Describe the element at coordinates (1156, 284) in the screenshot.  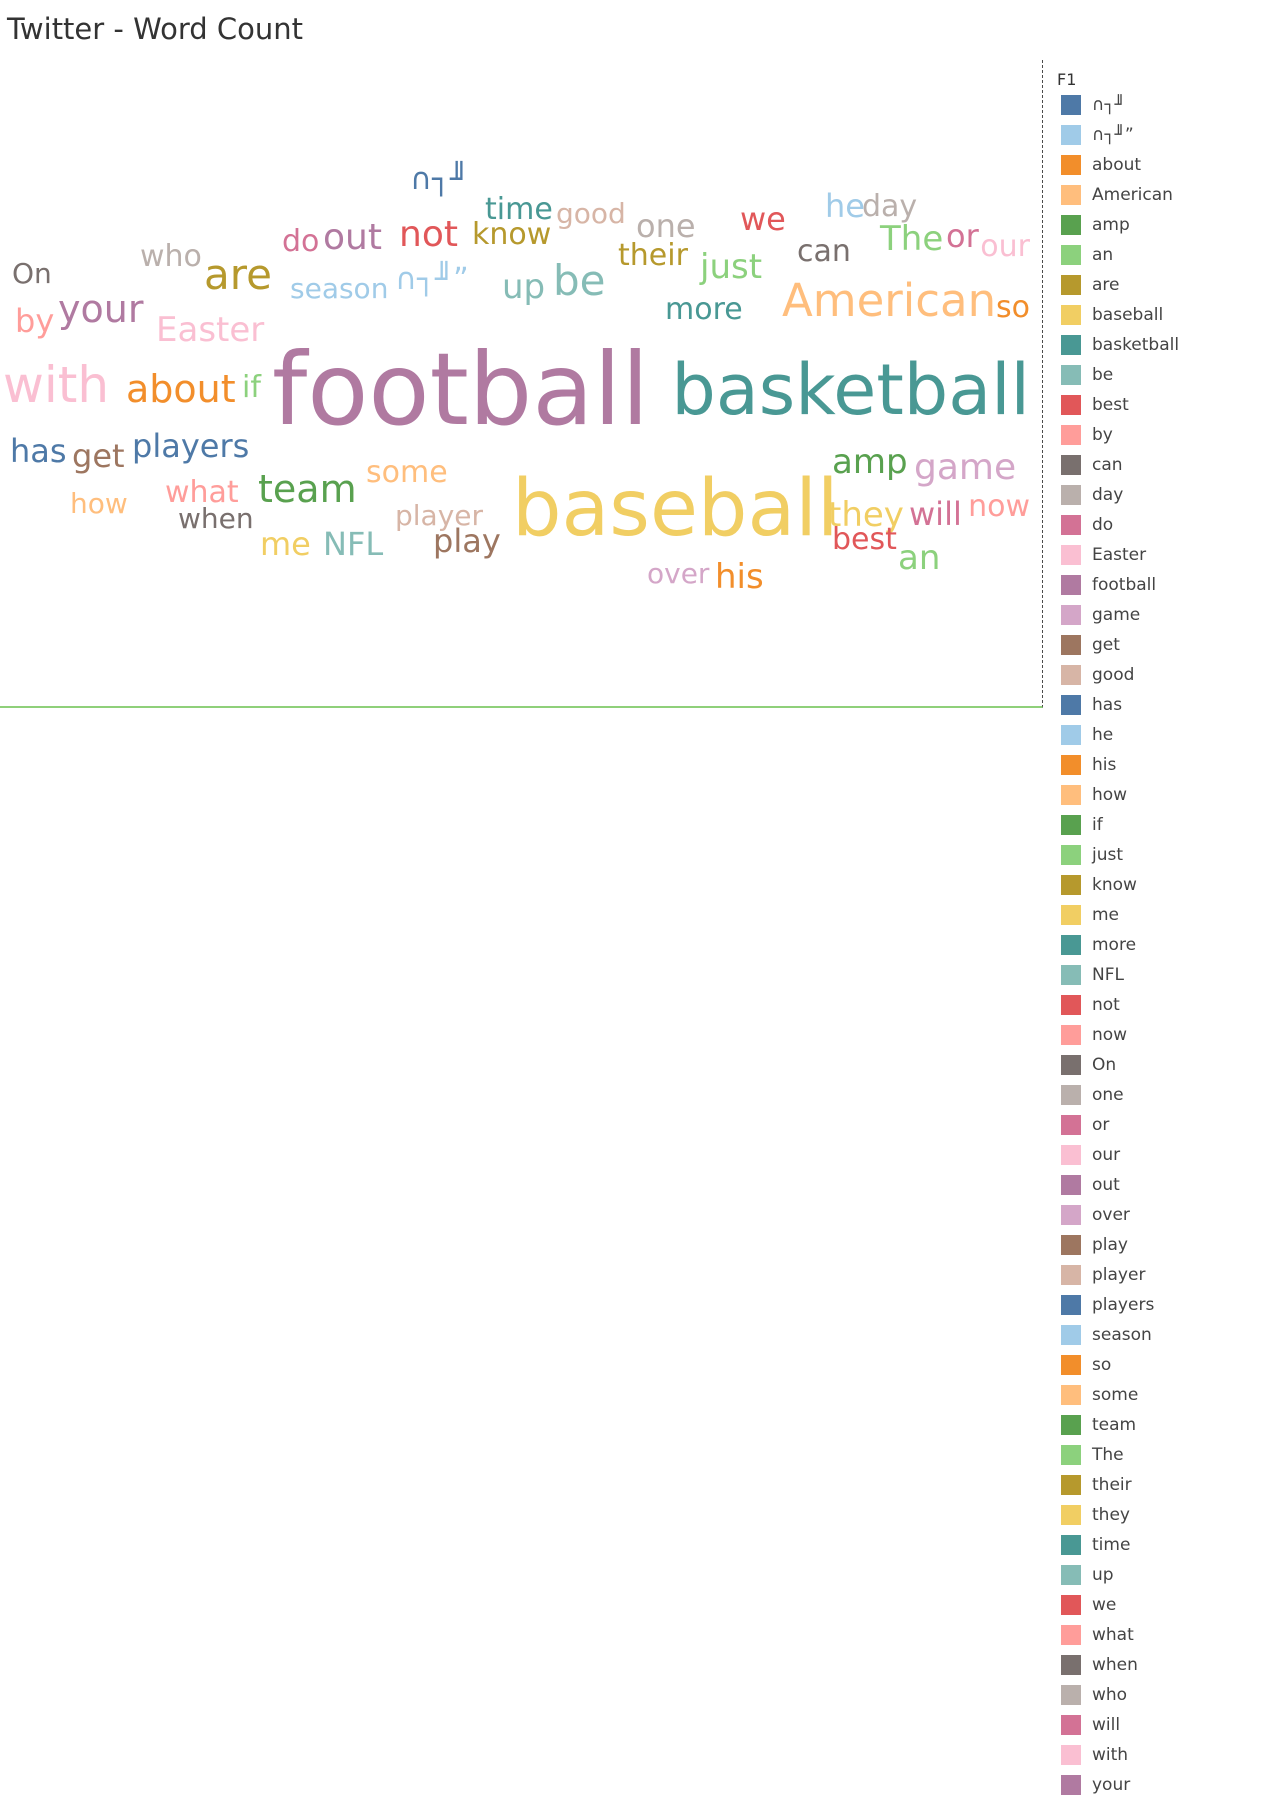
I see `legend-item-are: are` at that location.